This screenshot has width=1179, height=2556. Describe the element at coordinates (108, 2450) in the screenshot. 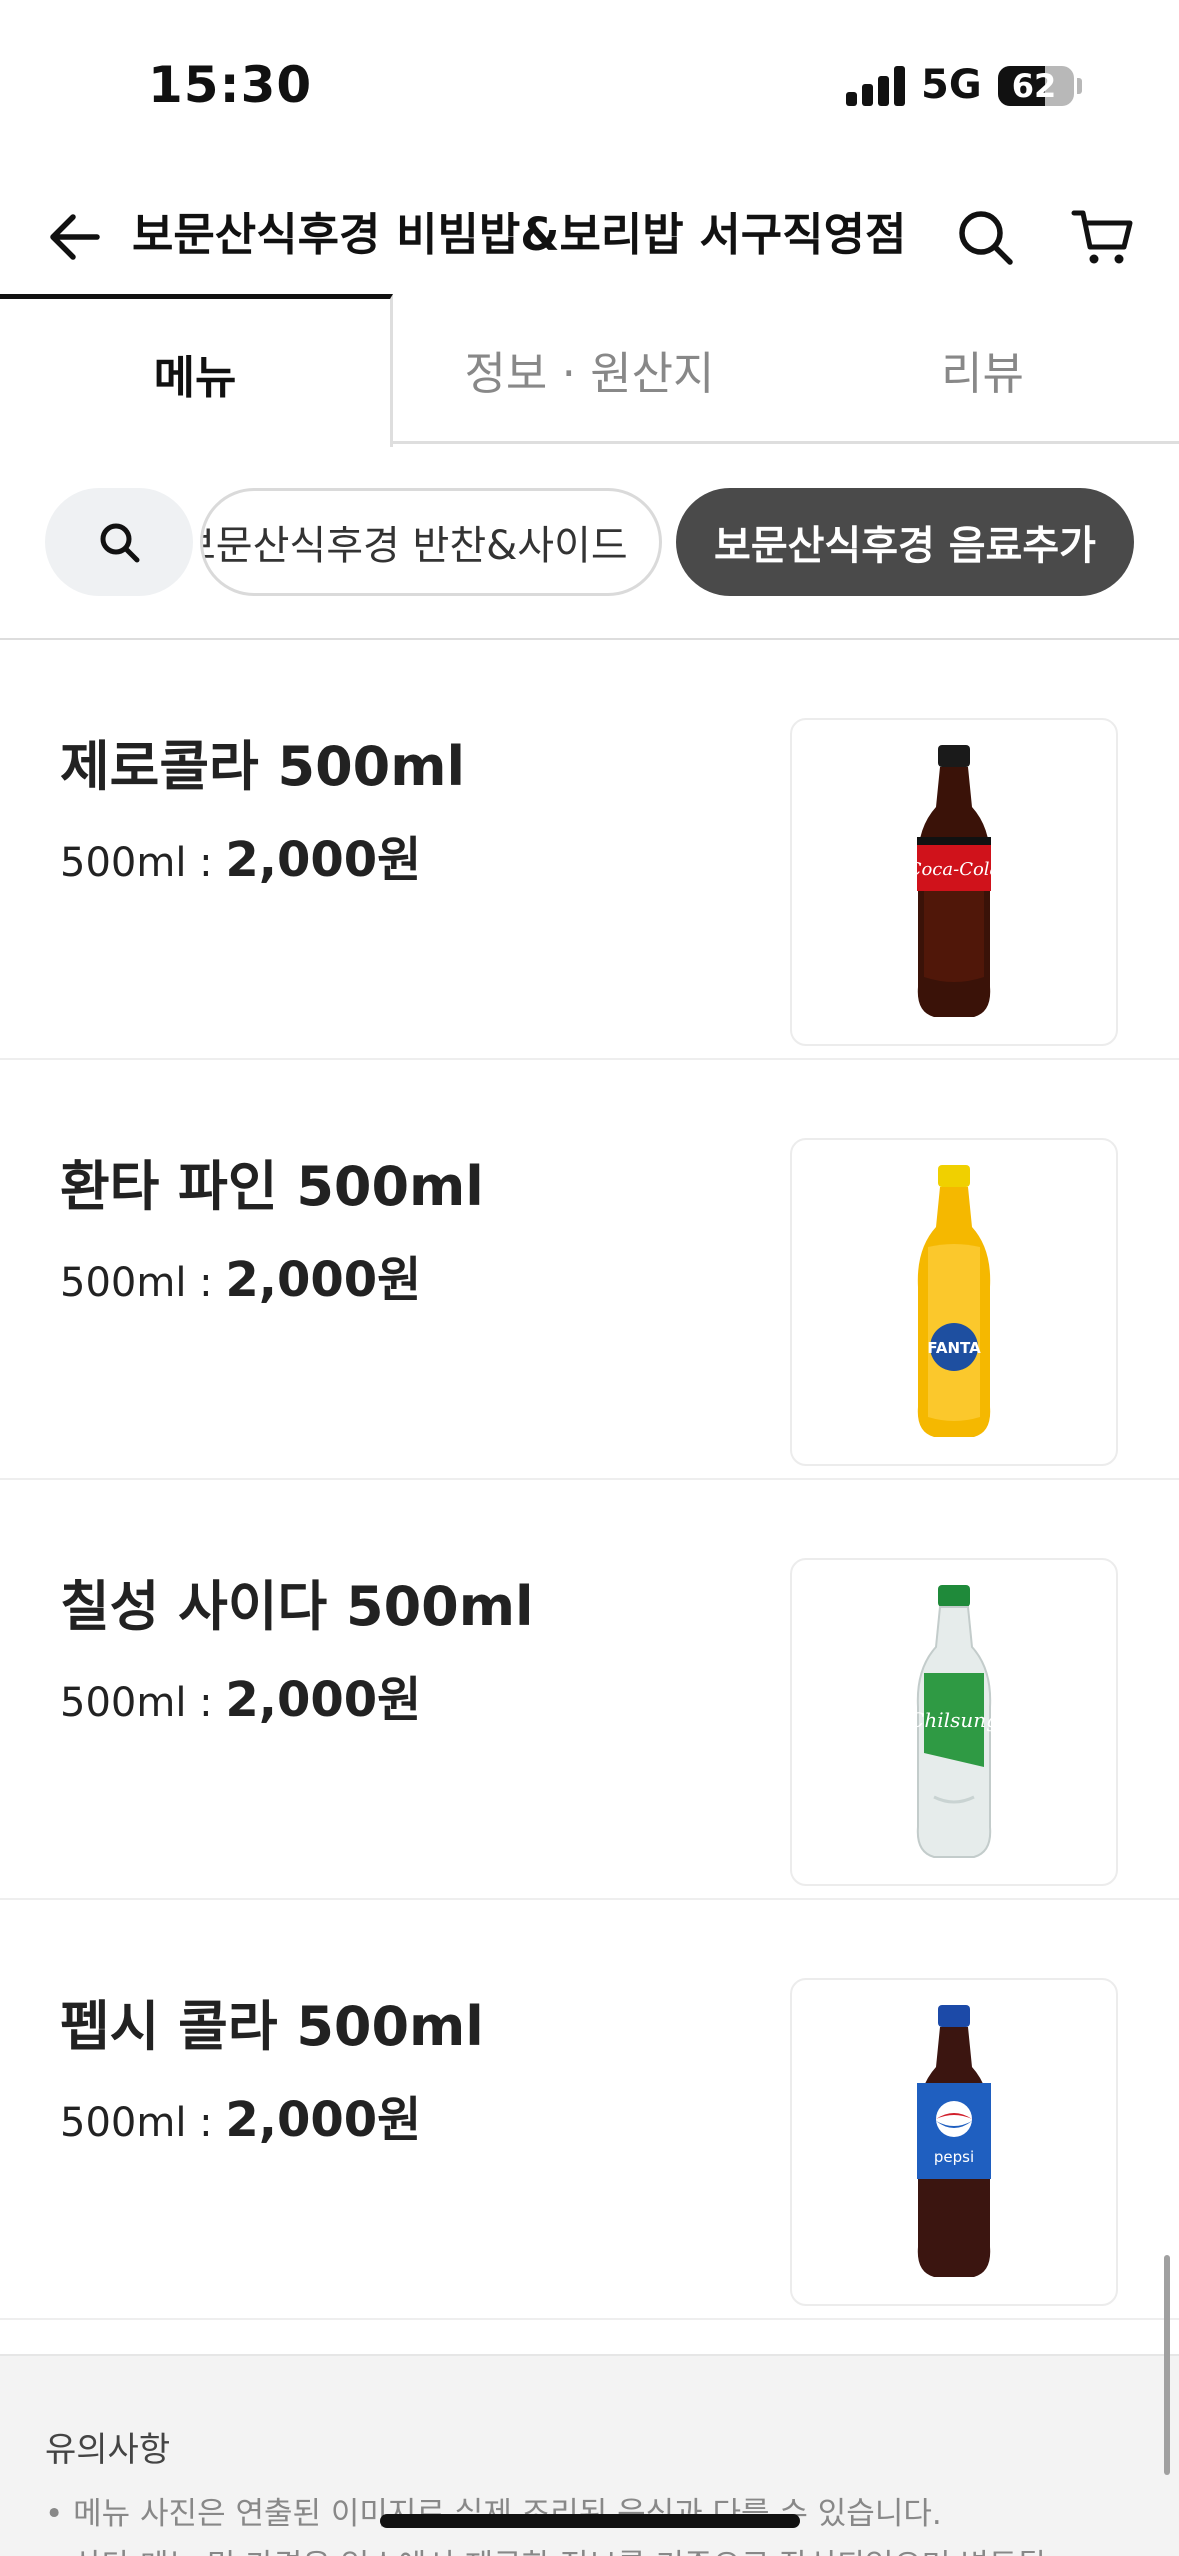

I see `notice-title: 유의사항` at that location.